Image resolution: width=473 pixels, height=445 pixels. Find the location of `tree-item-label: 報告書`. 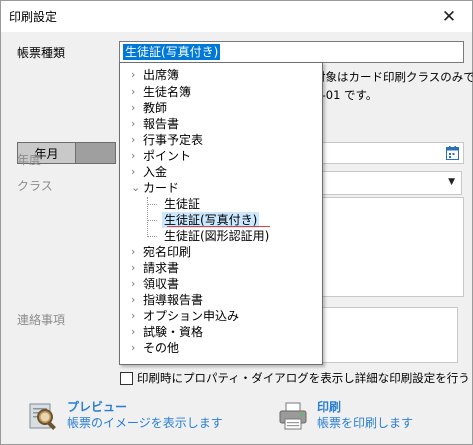

tree-item-label: 報告書 is located at coordinates (161, 124).